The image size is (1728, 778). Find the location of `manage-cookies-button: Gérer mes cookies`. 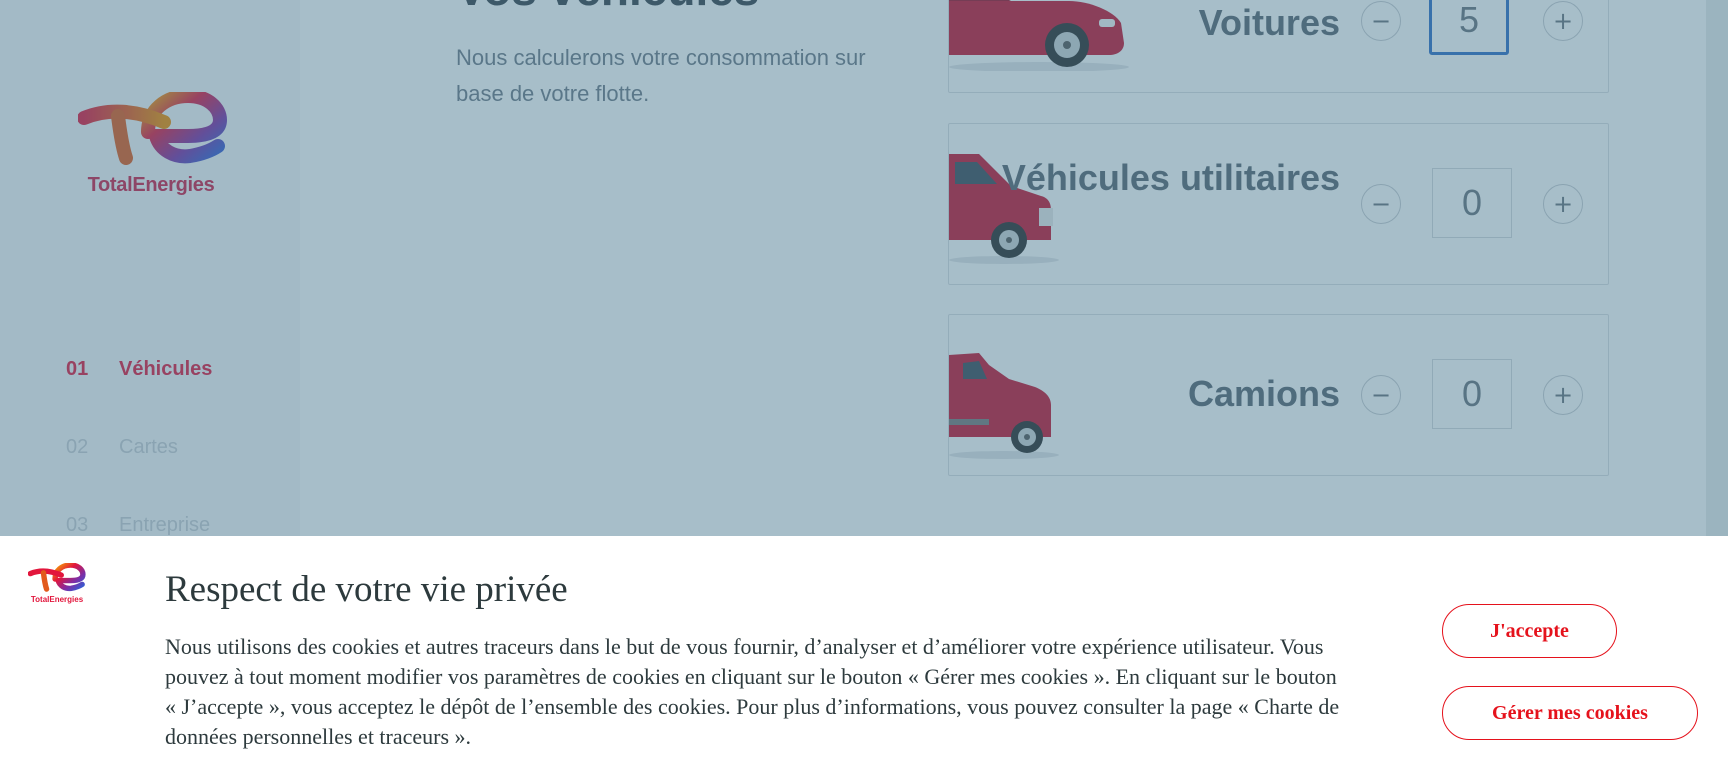

manage-cookies-button: Gérer mes cookies is located at coordinates (1570, 713).